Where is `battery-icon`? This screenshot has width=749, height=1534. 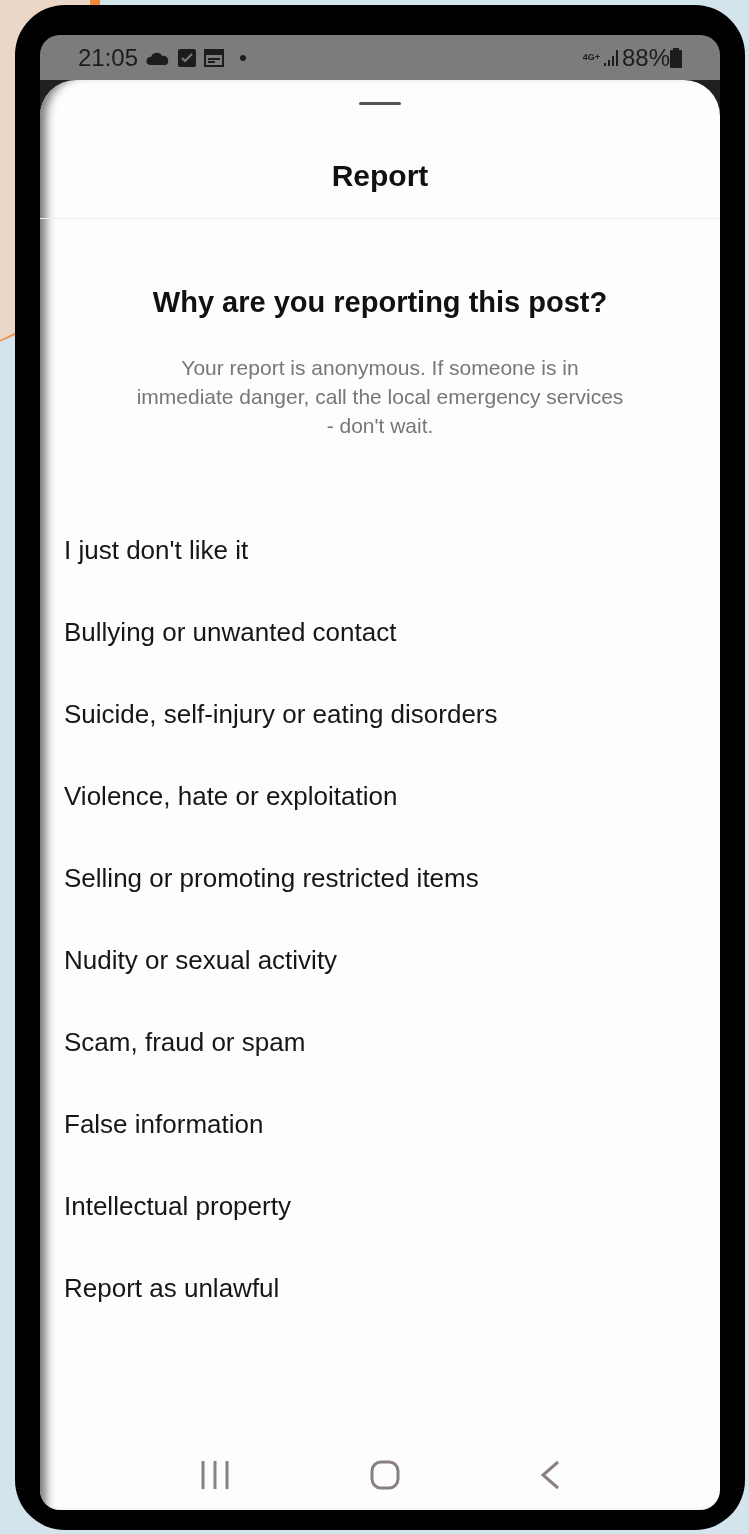
battery-icon is located at coordinates (676, 57).